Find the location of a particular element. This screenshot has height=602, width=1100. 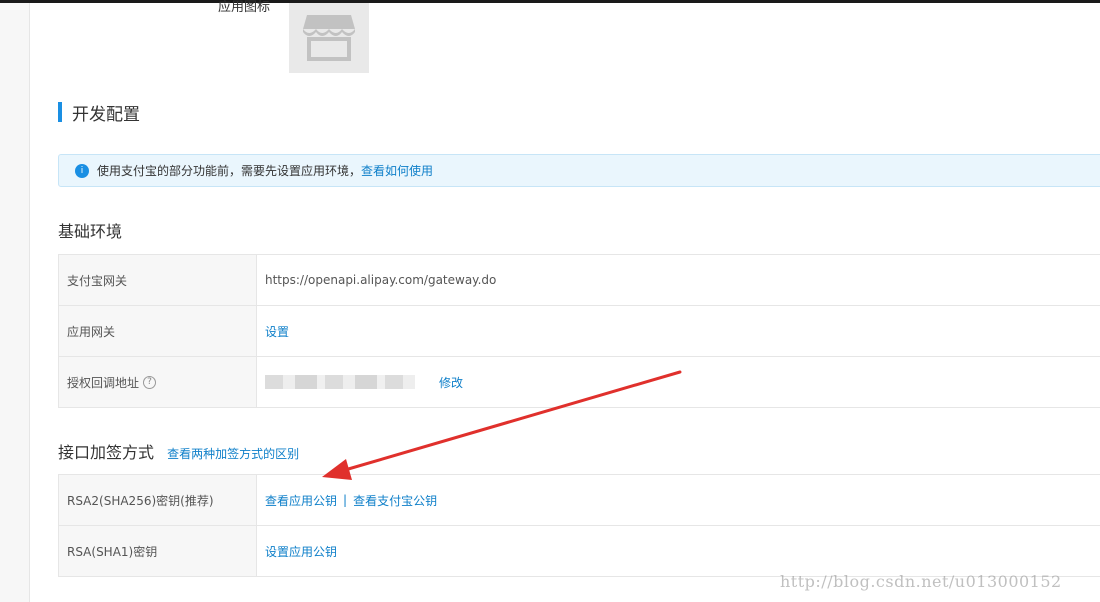

sign-method-title: 接口加签方式 查看两种加签方式的区别 is located at coordinates (178, 451).